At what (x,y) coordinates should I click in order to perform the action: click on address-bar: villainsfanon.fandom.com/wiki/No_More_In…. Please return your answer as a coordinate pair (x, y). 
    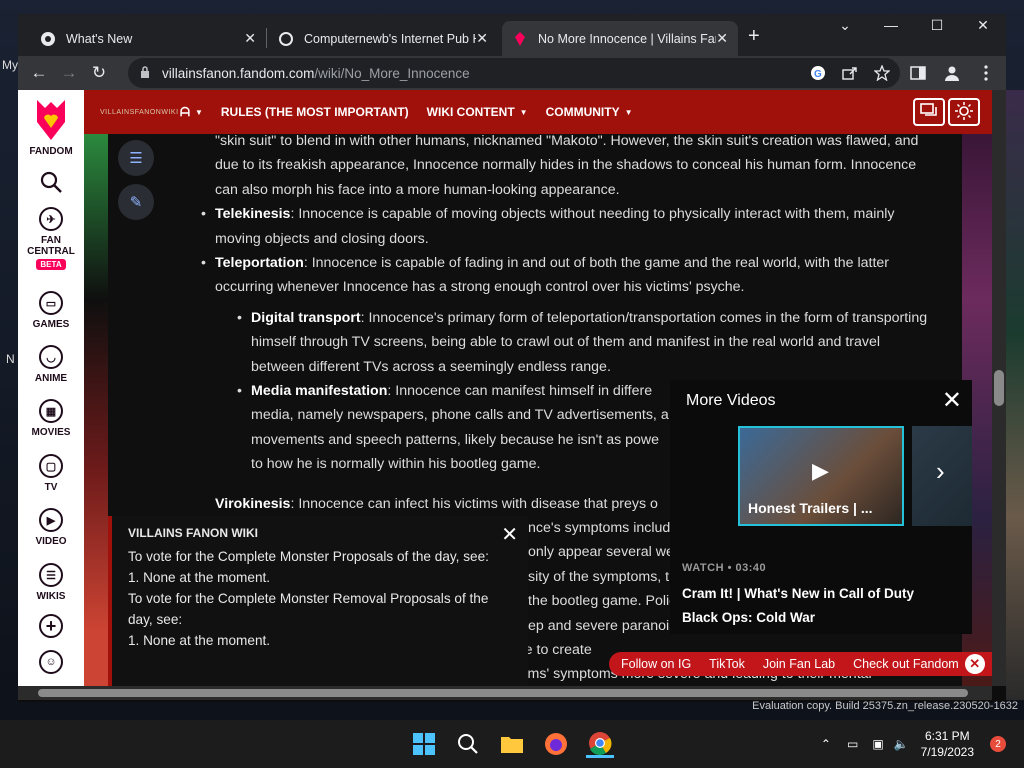
    Looking at the image, I should click on (514, 73).